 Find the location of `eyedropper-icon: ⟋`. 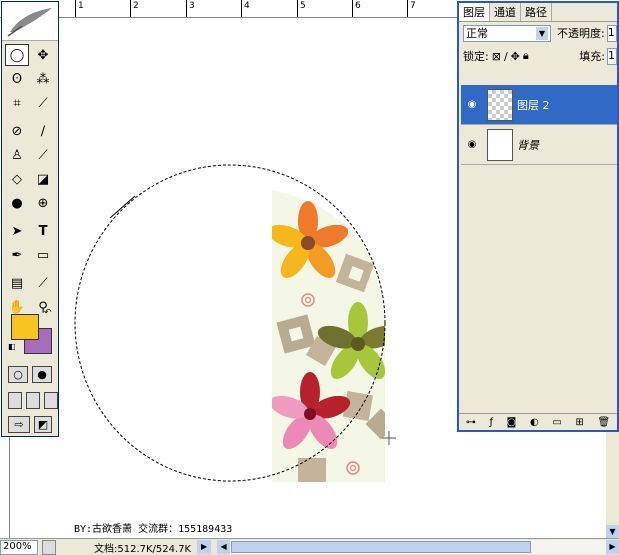

eyedropper-icon: ⟋ is located at coordinates (43, 283).